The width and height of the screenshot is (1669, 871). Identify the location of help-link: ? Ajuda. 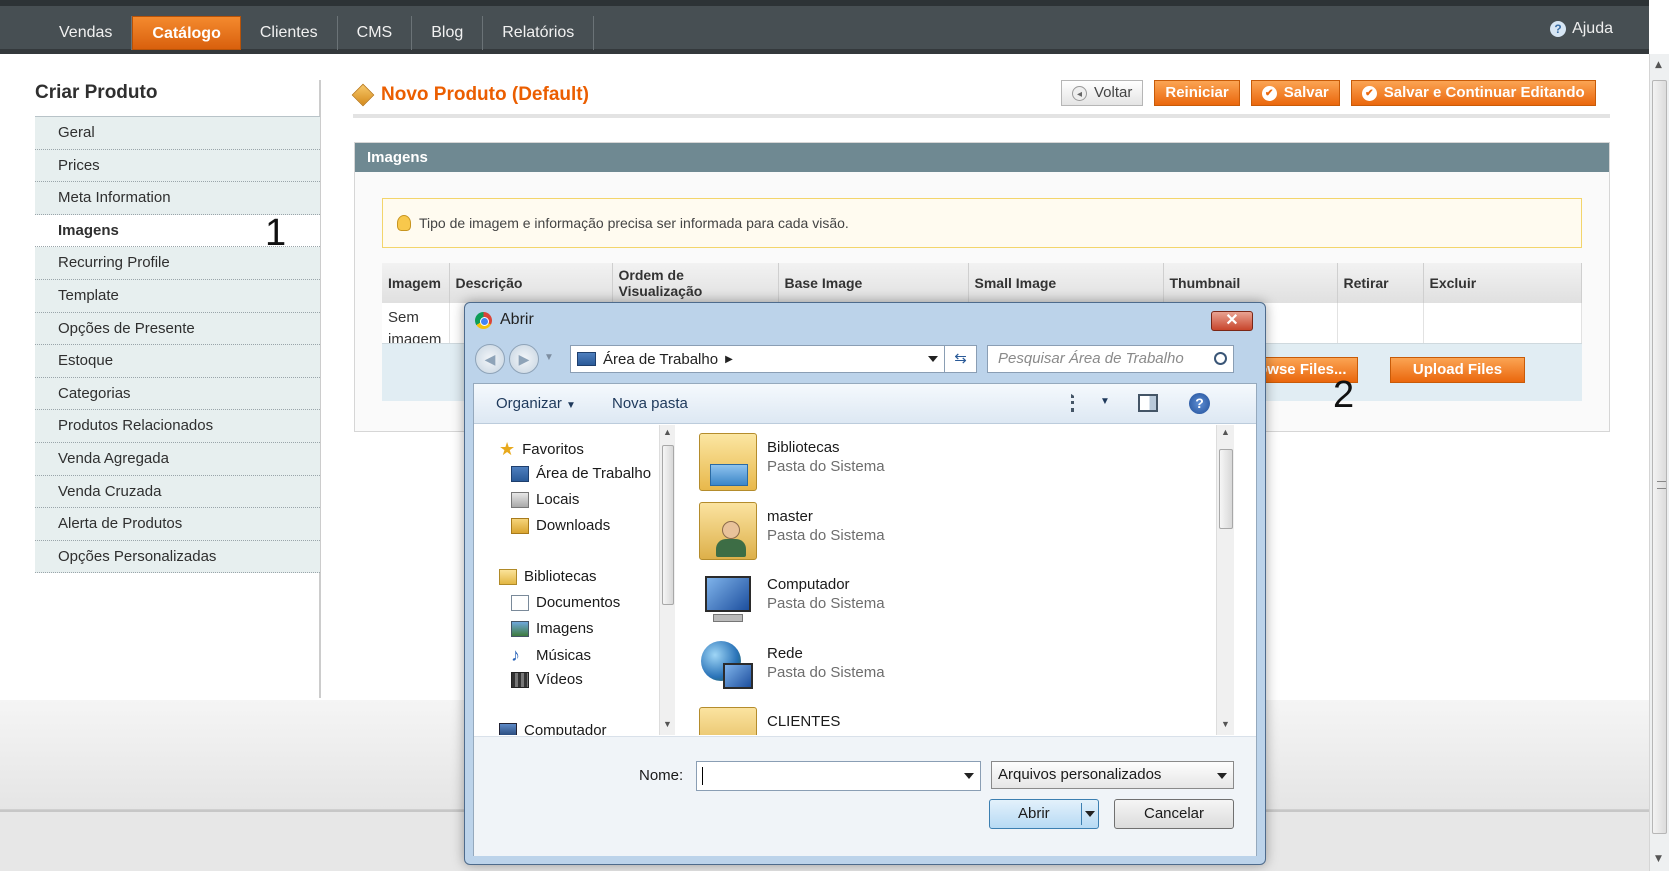
(1581, 29).